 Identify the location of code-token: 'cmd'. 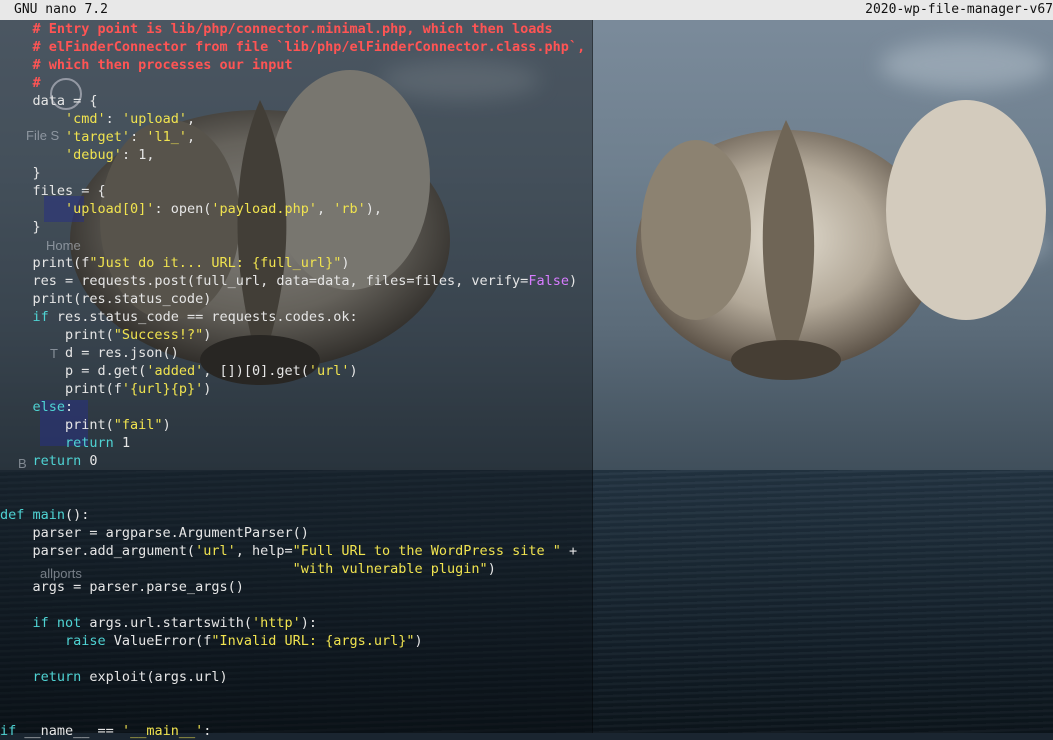
(85, 119).